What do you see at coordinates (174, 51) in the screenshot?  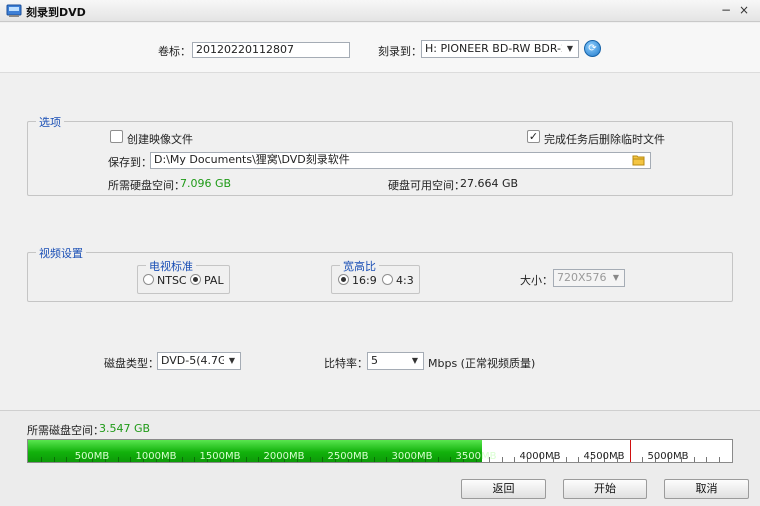 I see `volume-label: 卷标：` at bounding box center [174, 51].